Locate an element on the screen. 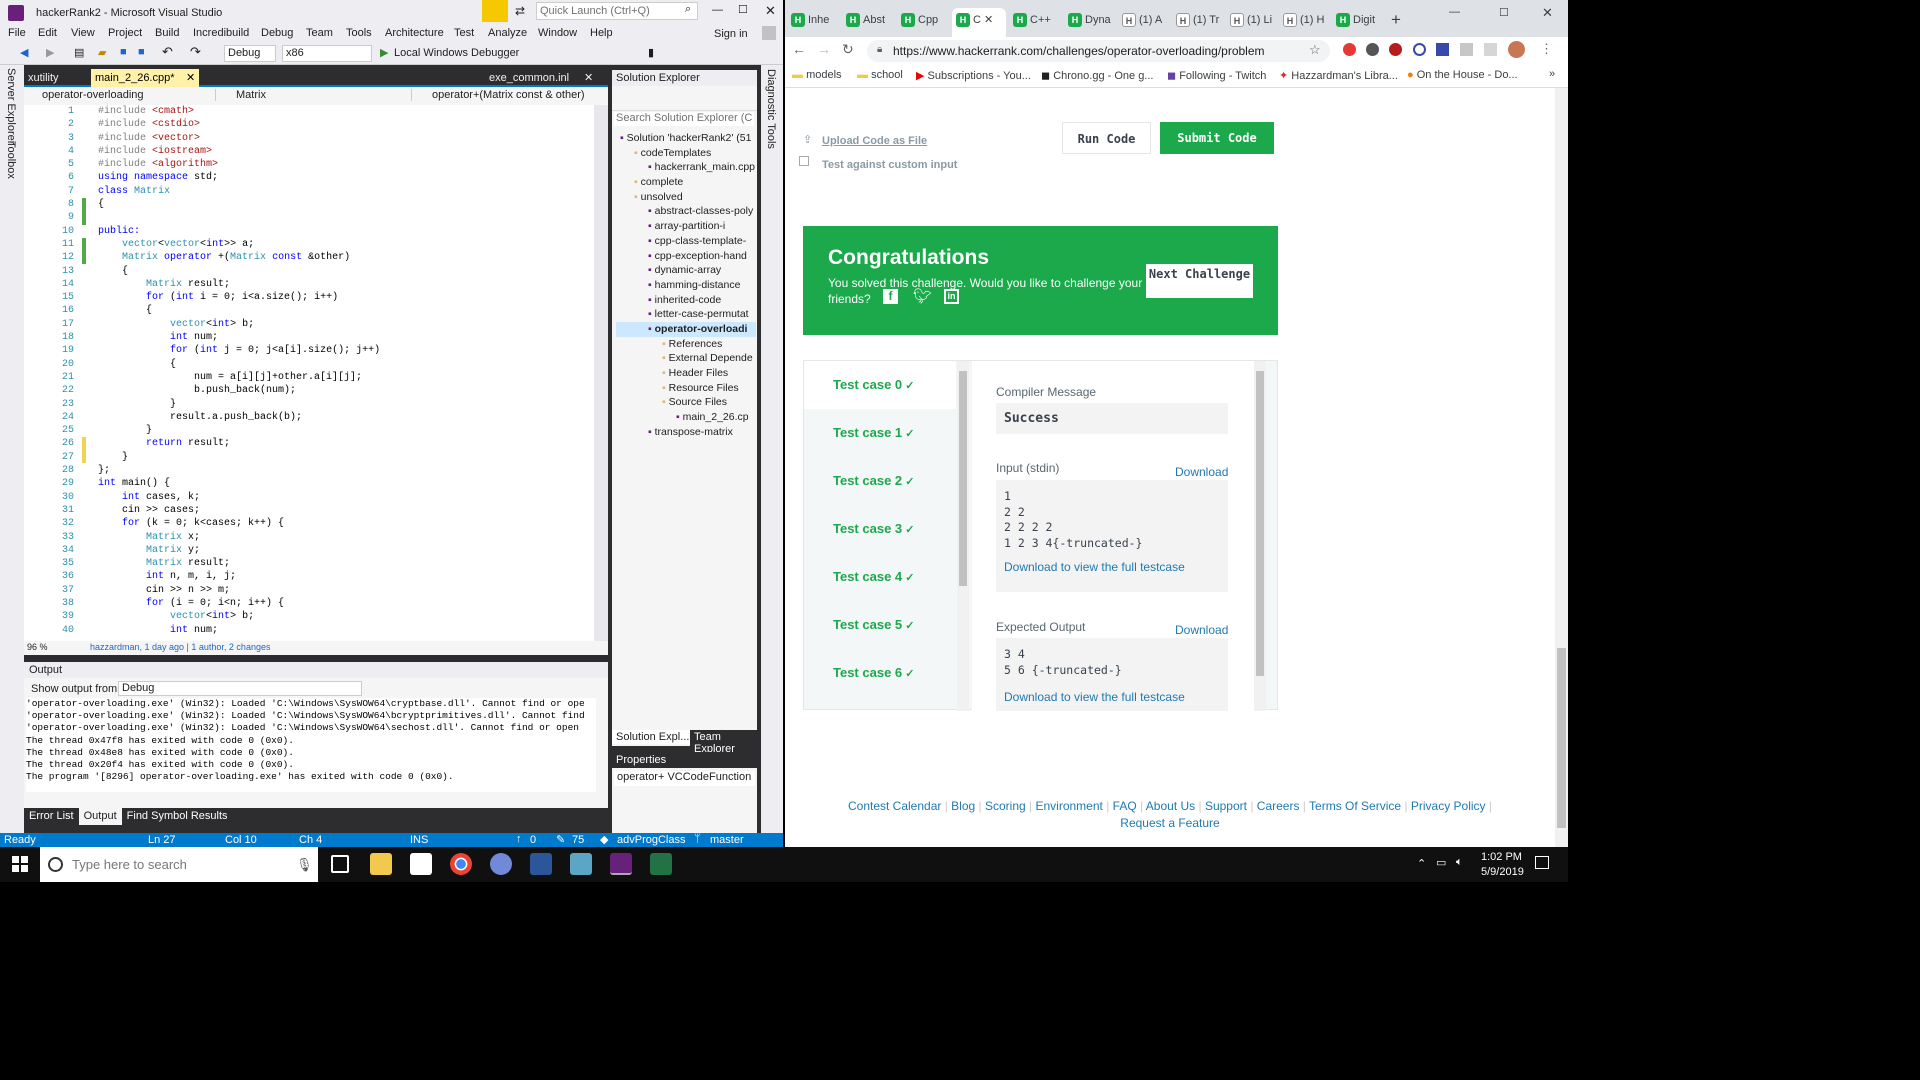  start-debug-icon: ▶ is located at coordinates (384, 52).